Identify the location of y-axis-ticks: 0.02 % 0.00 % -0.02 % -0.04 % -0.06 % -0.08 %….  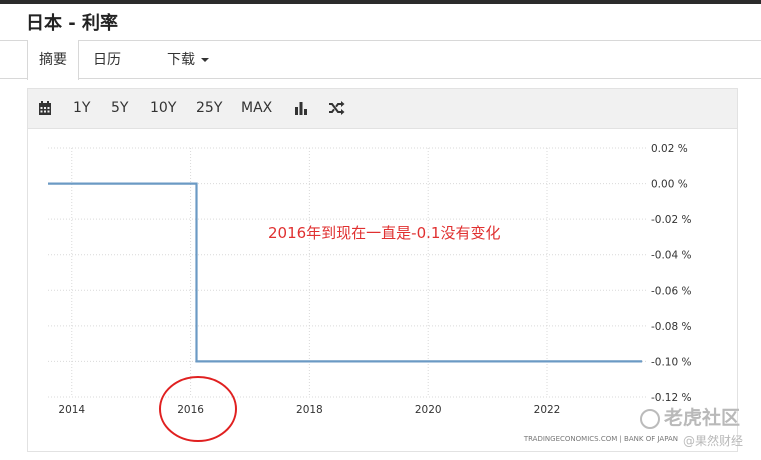
(671, 273).